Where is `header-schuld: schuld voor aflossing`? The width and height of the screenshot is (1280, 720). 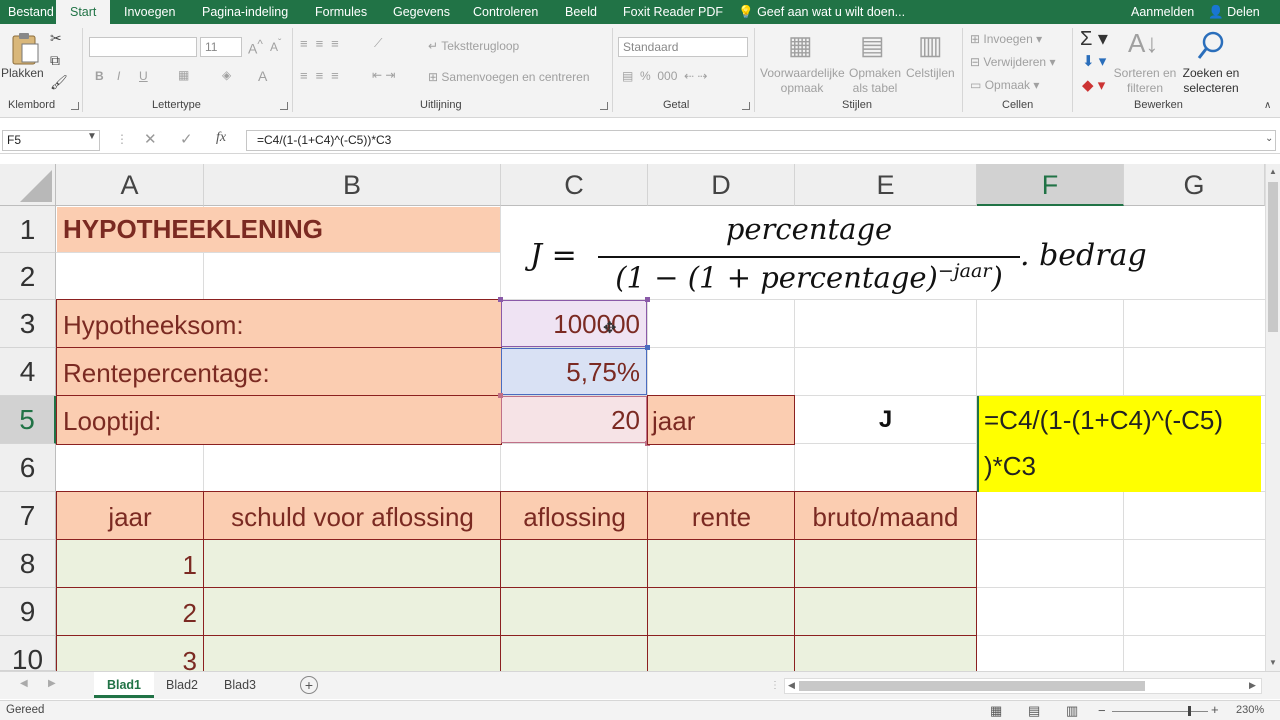
header-schuld: schuld voor aflossing is located at coordinates (352, 516).